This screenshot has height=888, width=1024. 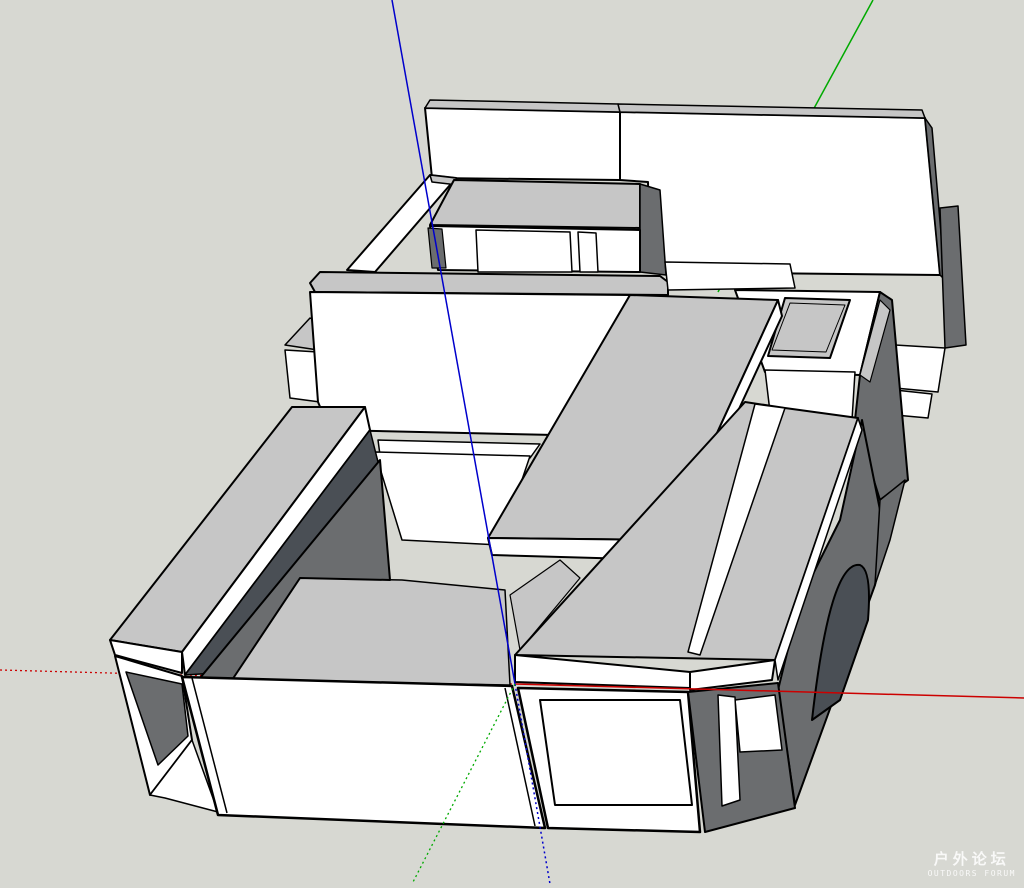 What do you see at coordinates (842, 56) in the screenshot?
I see `green-axis-positive` at bounding box center [842, 56].